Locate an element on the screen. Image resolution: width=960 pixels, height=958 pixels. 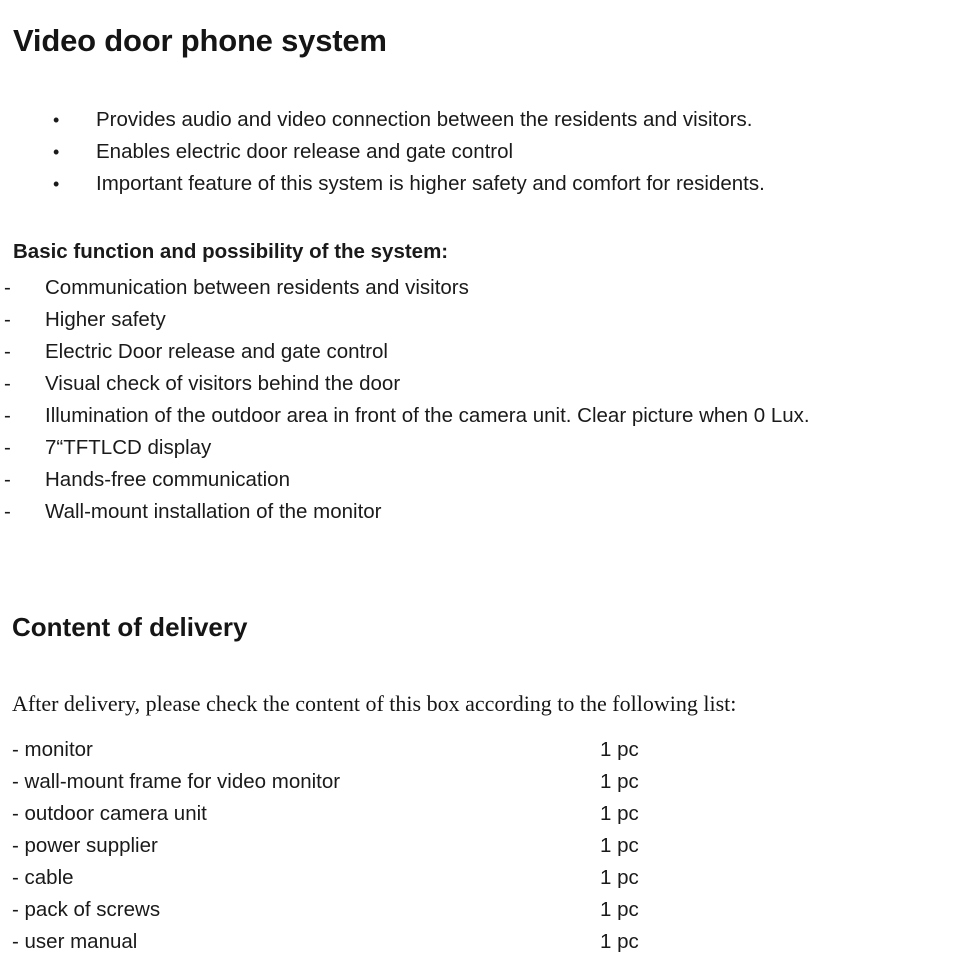
list-item: - Hands-free communication is located at coordinates (480, 480).